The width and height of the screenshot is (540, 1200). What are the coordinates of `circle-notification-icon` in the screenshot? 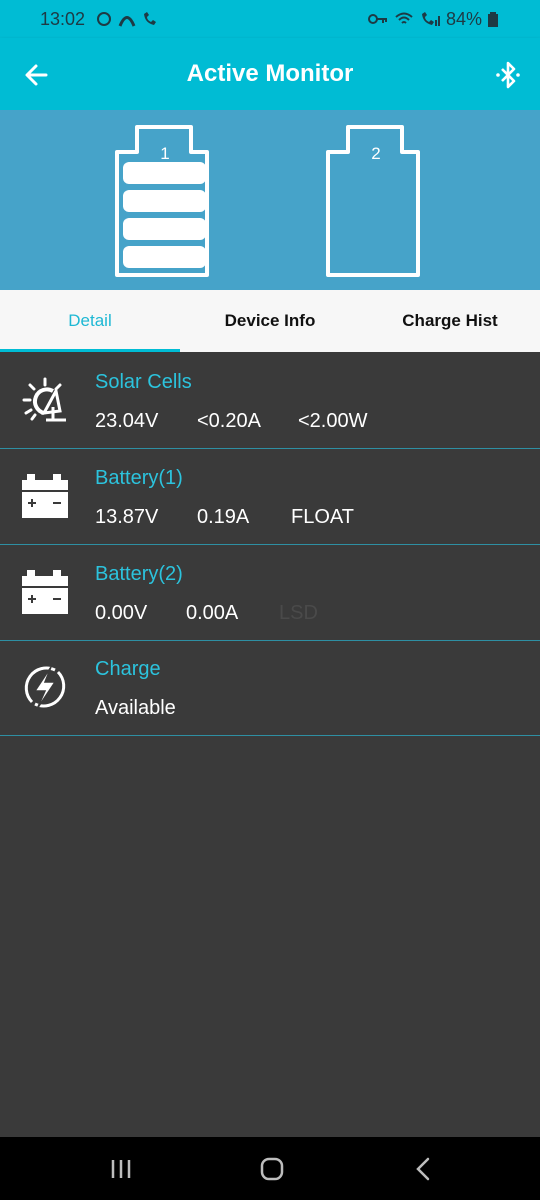 It's located at (104, 19).